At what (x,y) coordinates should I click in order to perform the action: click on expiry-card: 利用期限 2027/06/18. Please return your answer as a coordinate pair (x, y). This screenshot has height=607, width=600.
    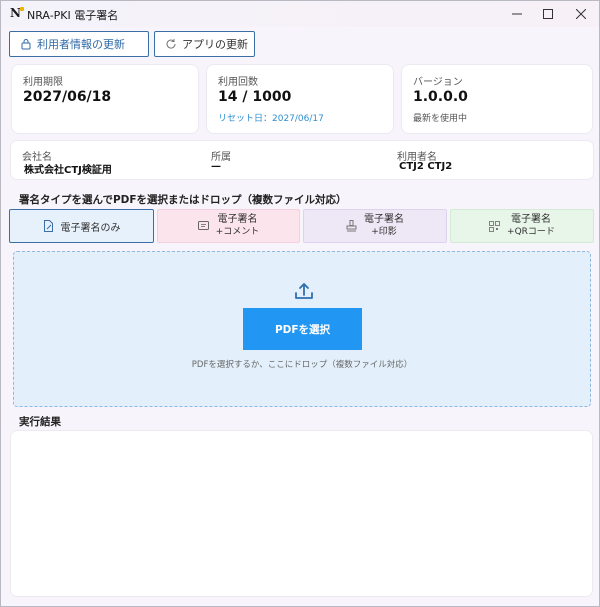
    Looking at the image, I should click on (105, 99).